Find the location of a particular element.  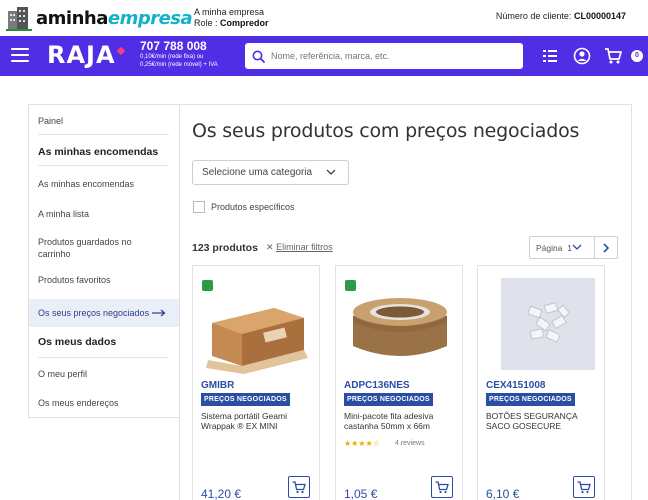

client-number: Número de cliente: CL00000147 is located at coordinates (561, 16).